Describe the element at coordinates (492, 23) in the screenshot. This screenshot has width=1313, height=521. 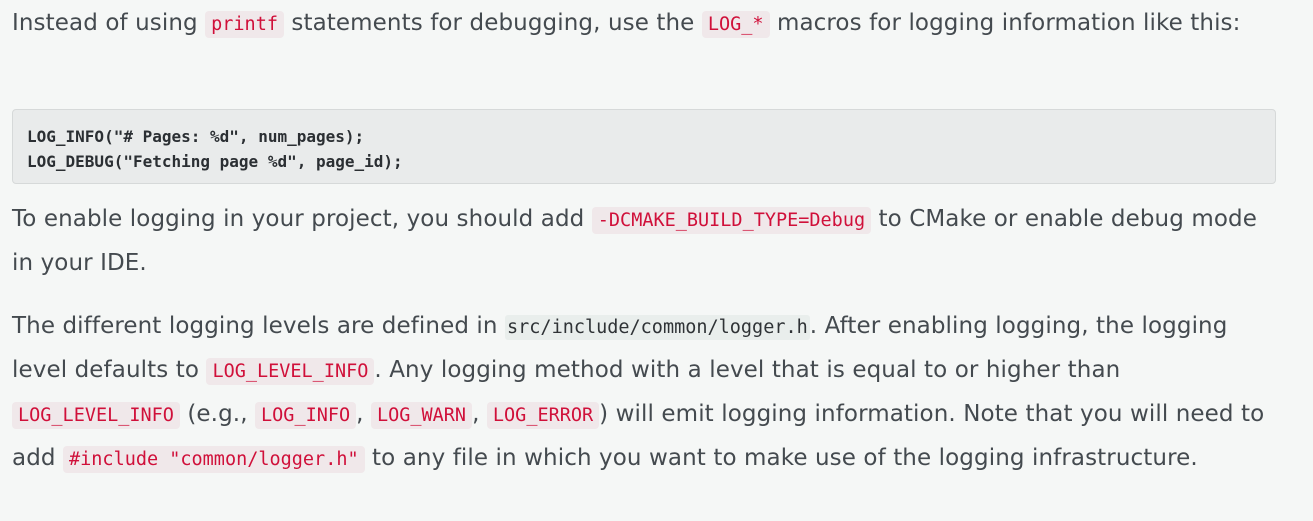
I see `text: statements for debugging, use the` at that location.